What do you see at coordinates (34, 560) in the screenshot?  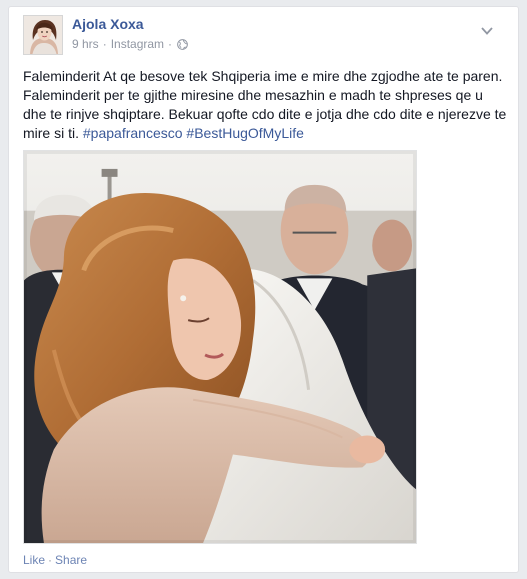 I see `like-link: Like` at bounding box center [34, 560].